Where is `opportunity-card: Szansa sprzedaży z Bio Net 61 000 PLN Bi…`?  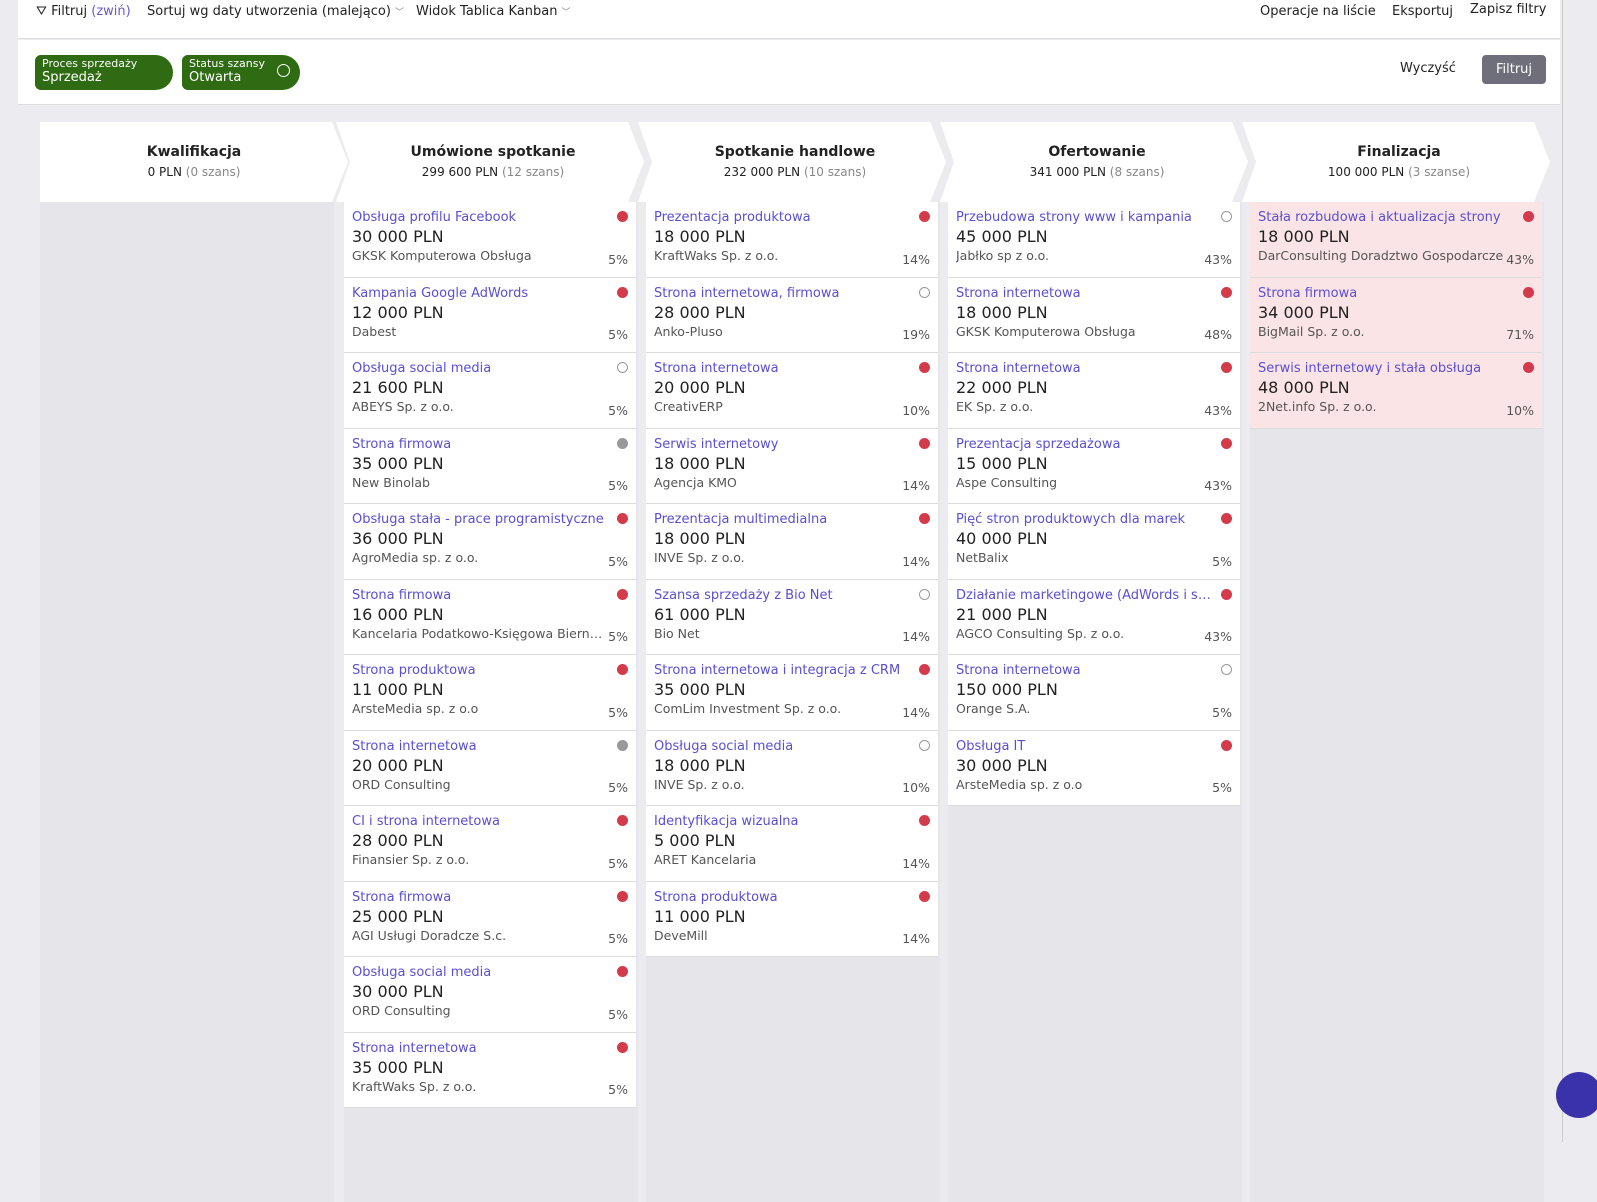 opportunity-card: Szansa sprzedaży z Bio Net 61 000 PLN Bi… is located at coordinates (792, 617).